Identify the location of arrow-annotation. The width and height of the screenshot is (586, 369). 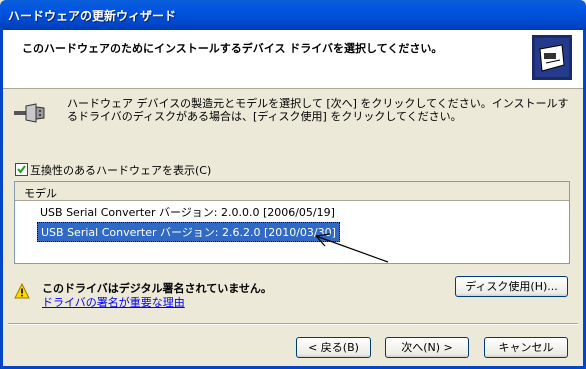
(352, 248).